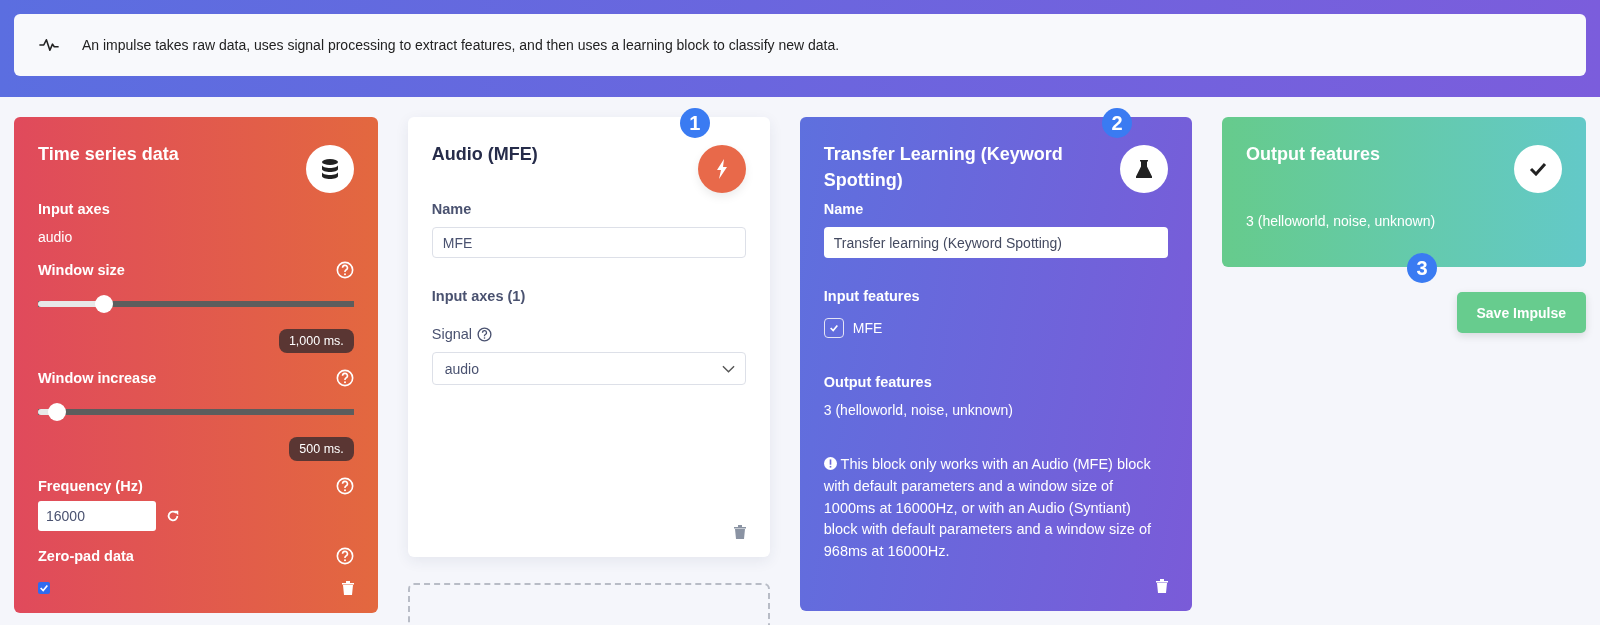 This screenshot has height=625, width=1600. I want to click on field-label: Input axes, so click(74, 209).